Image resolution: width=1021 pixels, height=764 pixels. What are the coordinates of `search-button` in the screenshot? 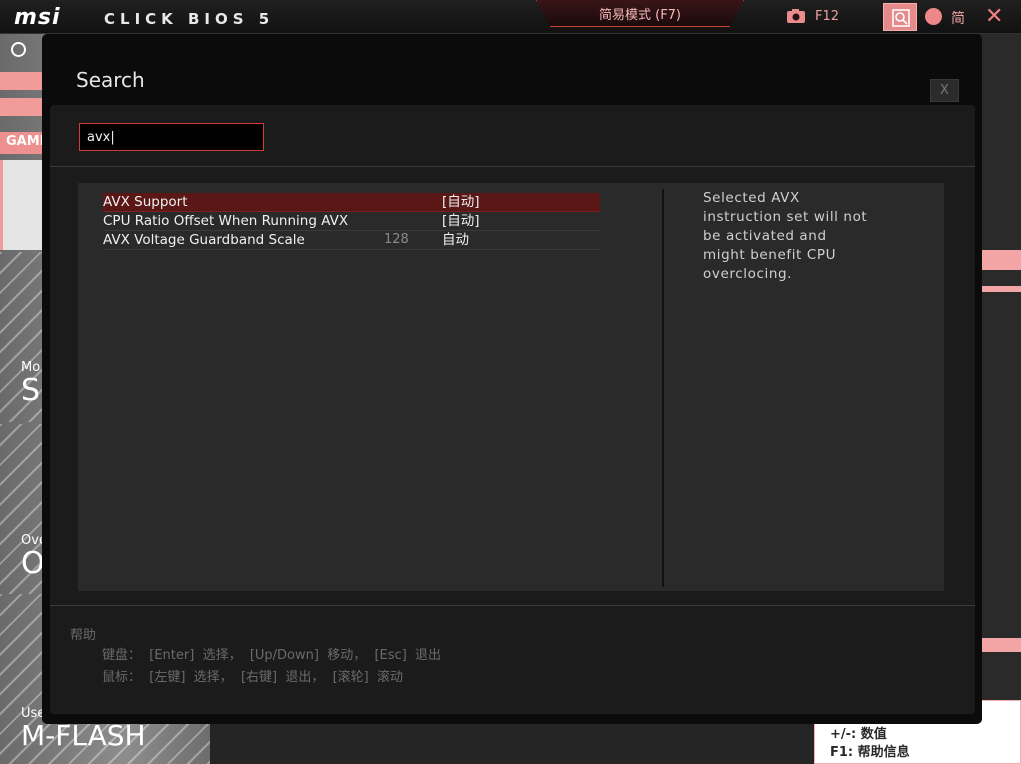 It's located at (900, 17).